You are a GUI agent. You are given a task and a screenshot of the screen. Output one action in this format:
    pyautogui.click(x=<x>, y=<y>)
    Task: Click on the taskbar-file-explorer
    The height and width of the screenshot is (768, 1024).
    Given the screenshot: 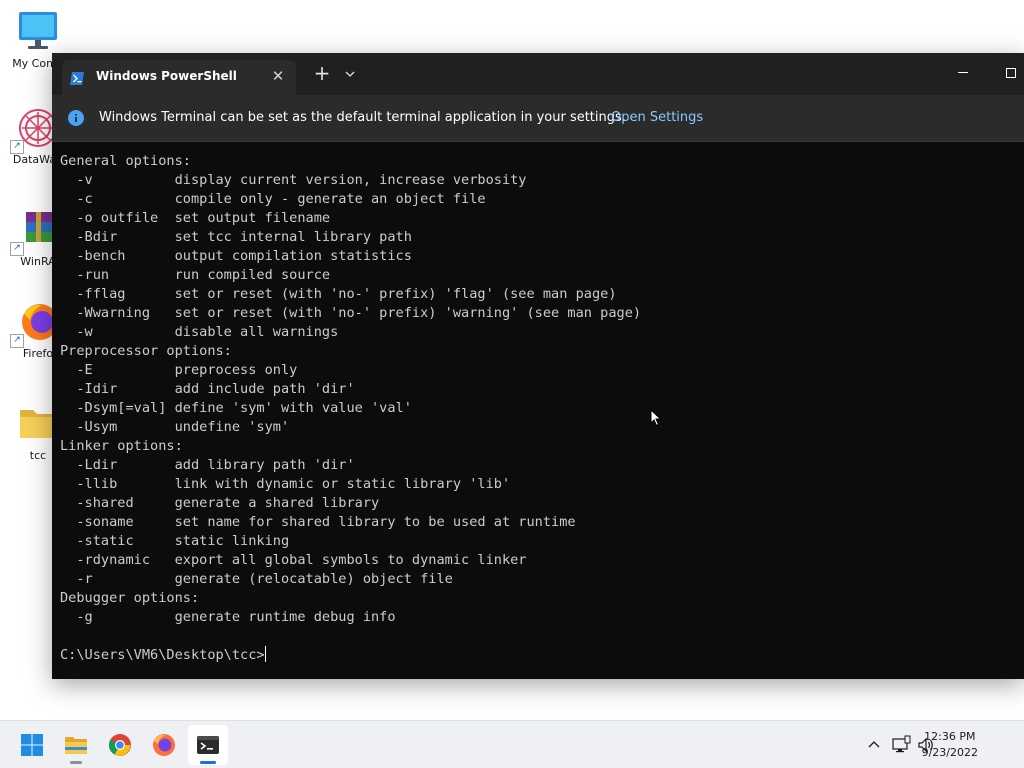 What is the action you would take?
    pyautogui.click(x=76, y=745)
    